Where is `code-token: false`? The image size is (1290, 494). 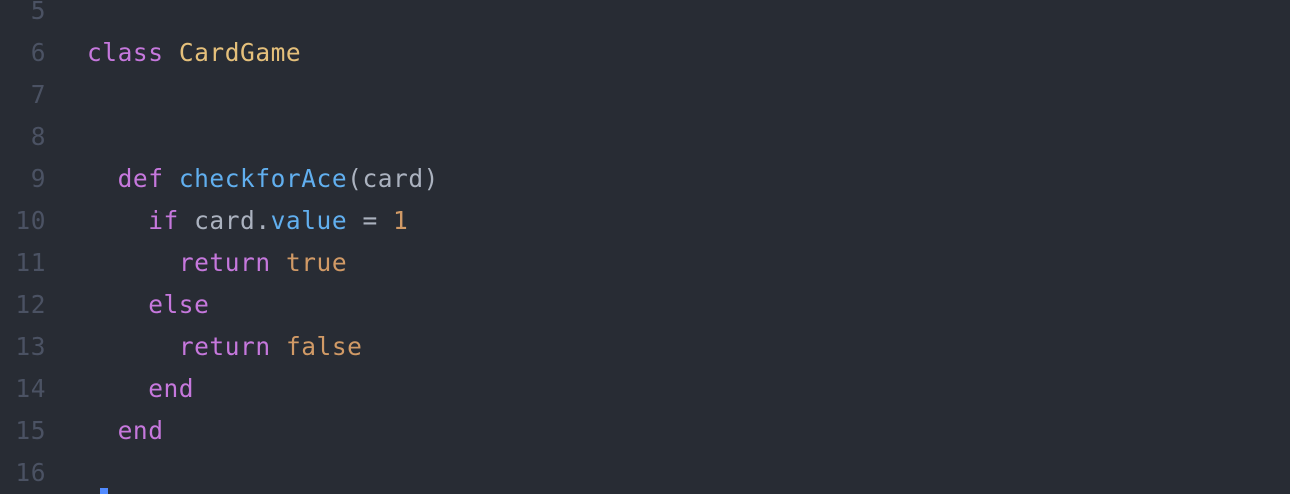 code-token: false is located at coordinates (324, 346).